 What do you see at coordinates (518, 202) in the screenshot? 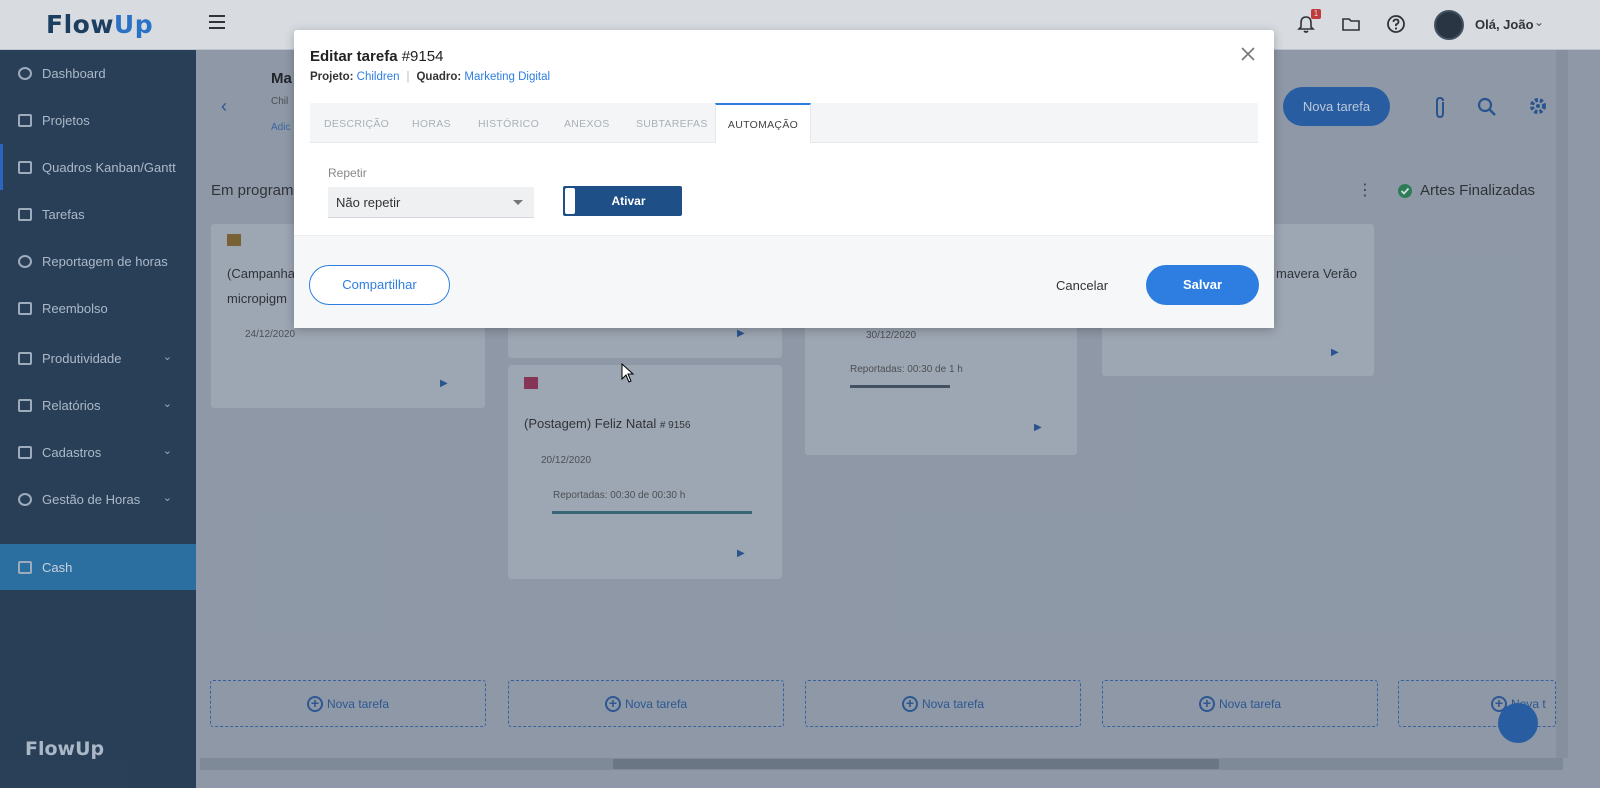
I see `caret-down-icon` at bounding box center [518, 202].